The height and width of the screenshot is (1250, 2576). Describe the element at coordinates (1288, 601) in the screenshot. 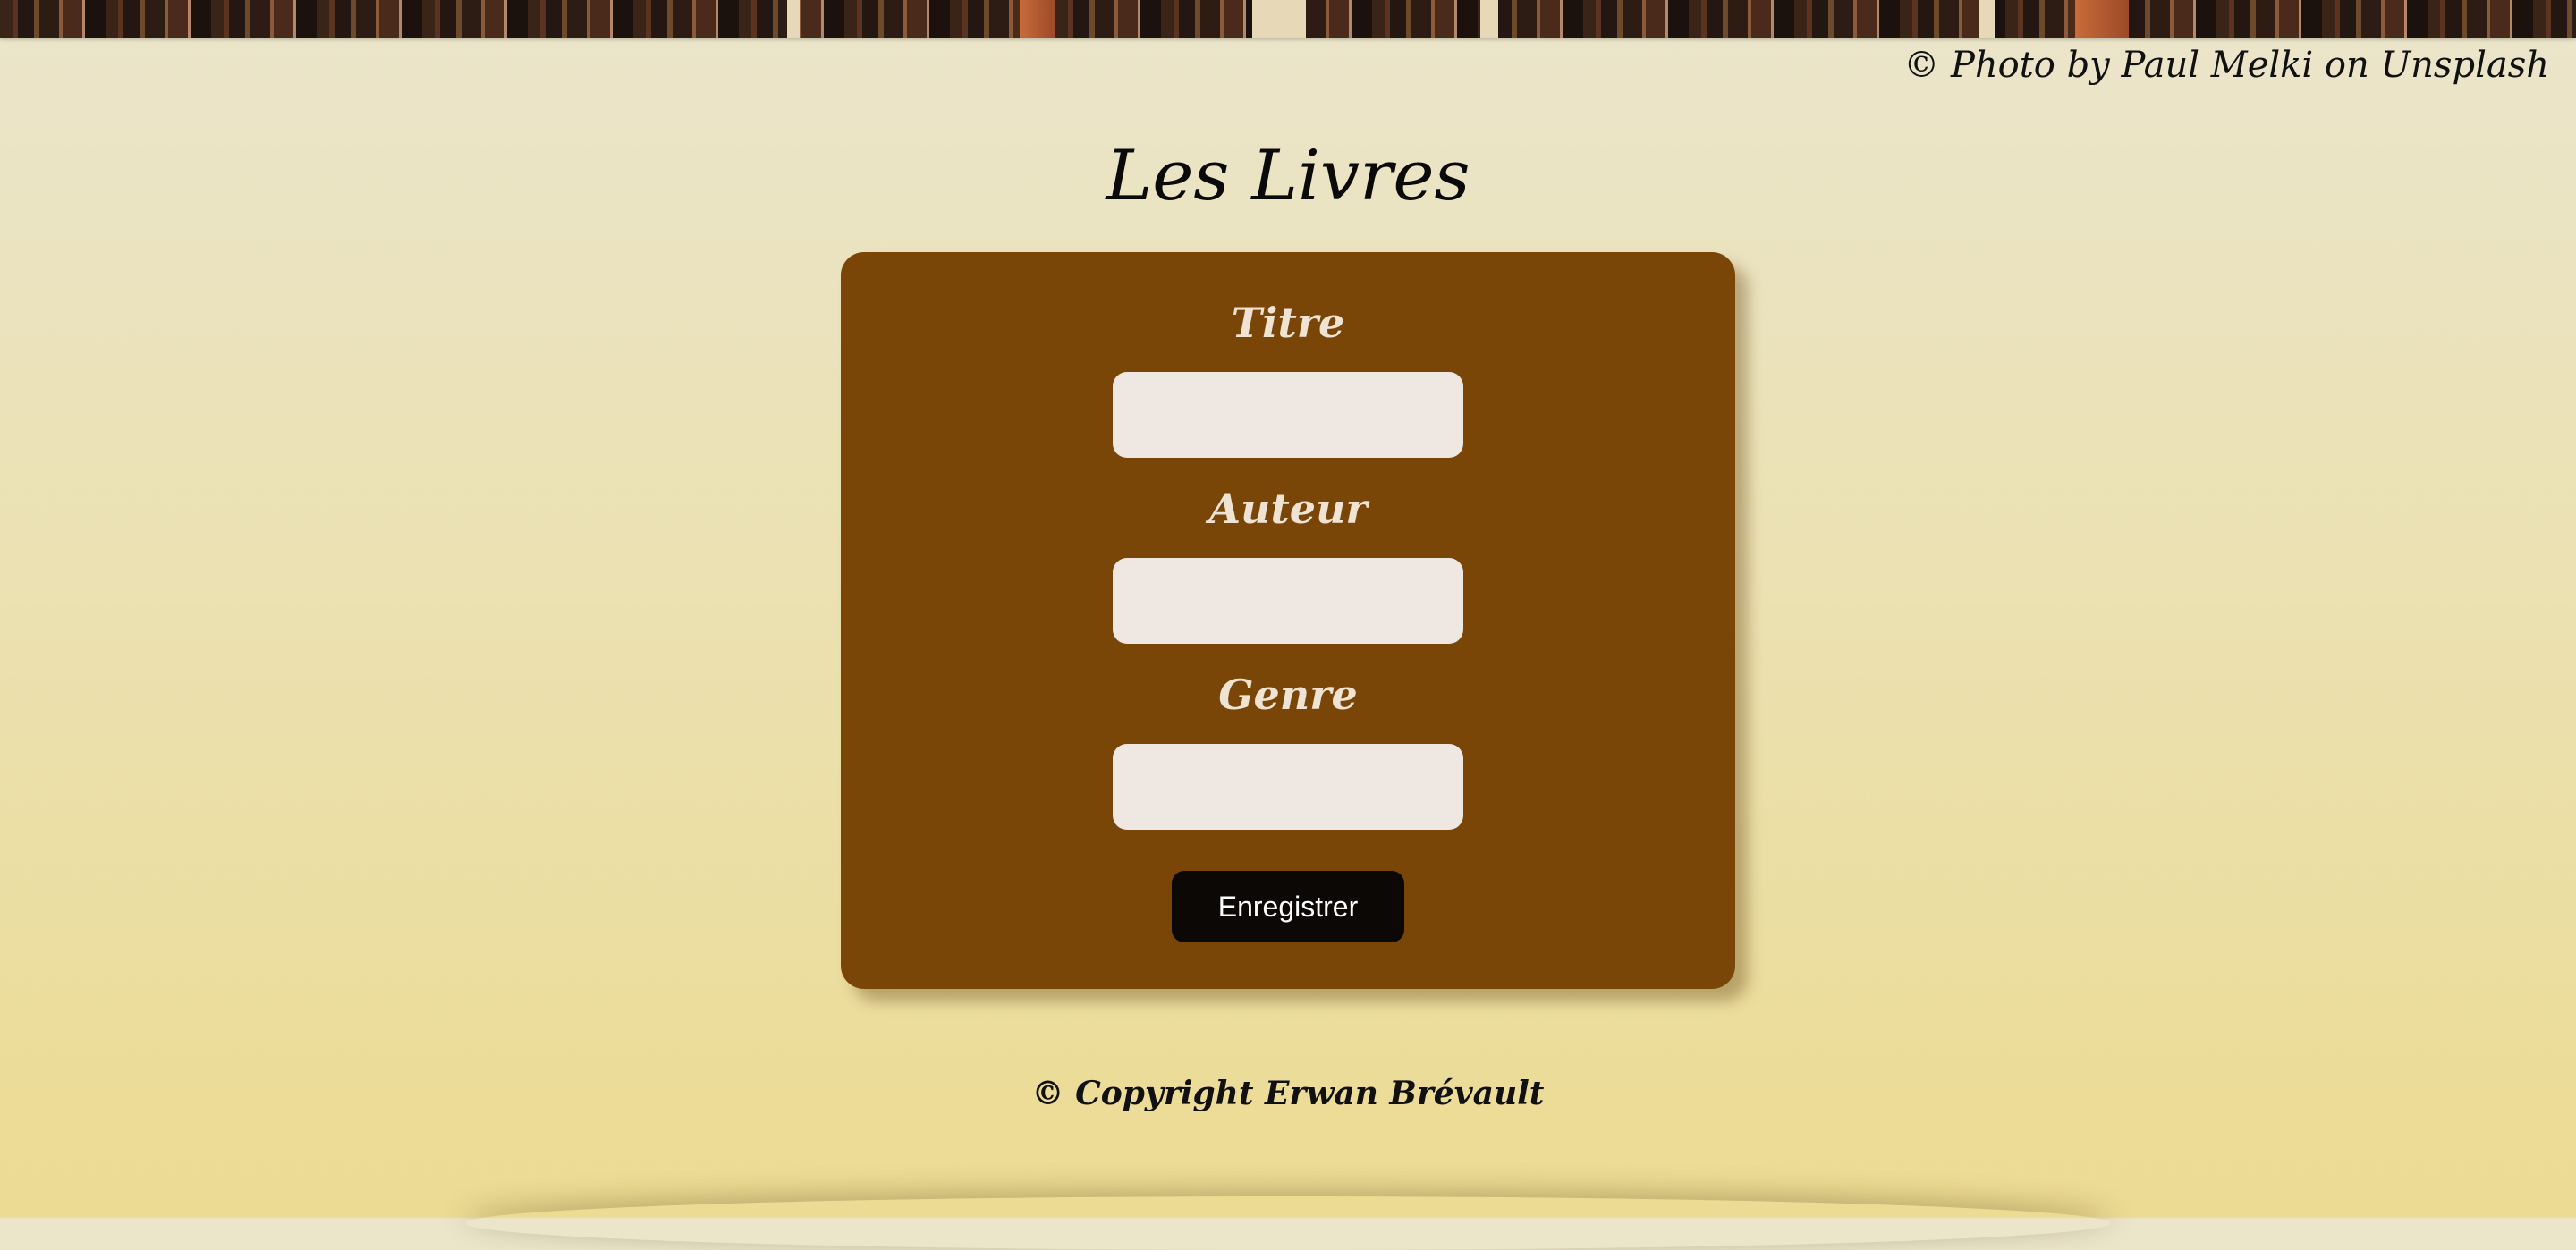

I see `auteur-input` at that location.